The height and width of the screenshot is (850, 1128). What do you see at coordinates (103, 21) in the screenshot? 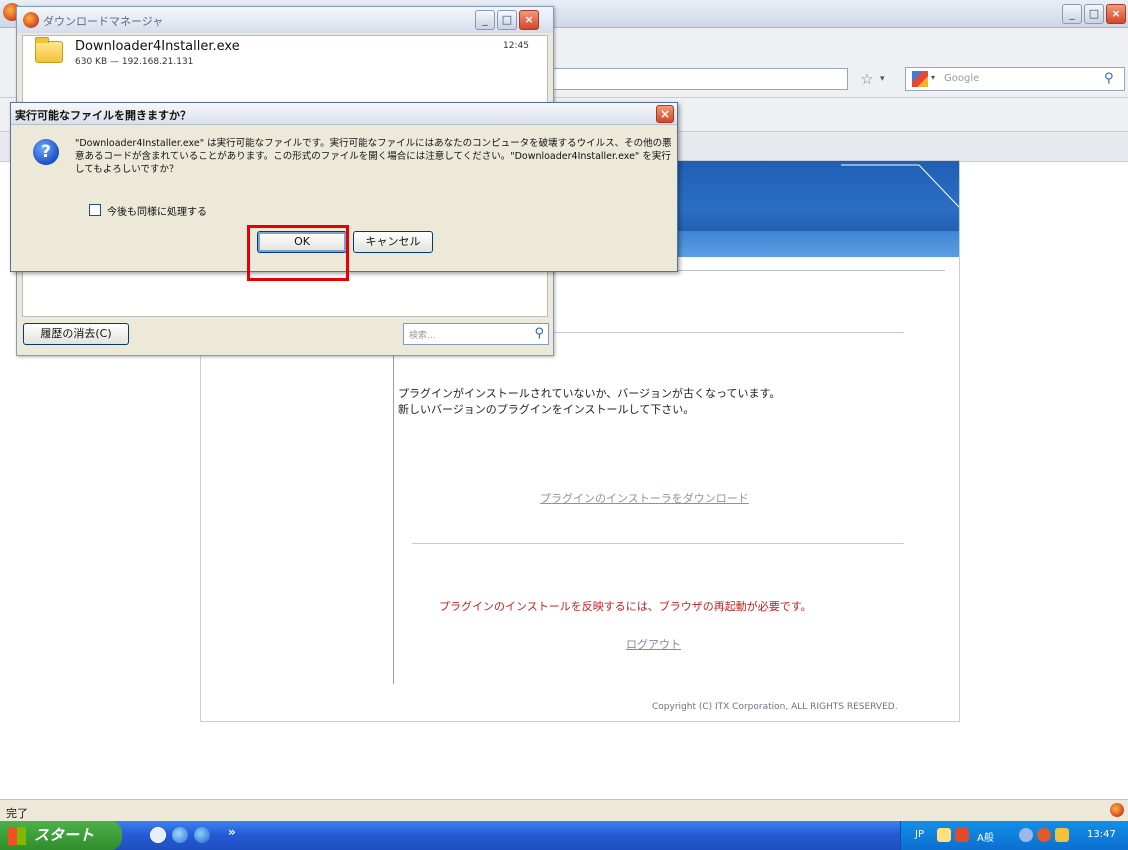
I see `download-manager-title: ダウンロードマネージャ` at bounding box center [103, 21].